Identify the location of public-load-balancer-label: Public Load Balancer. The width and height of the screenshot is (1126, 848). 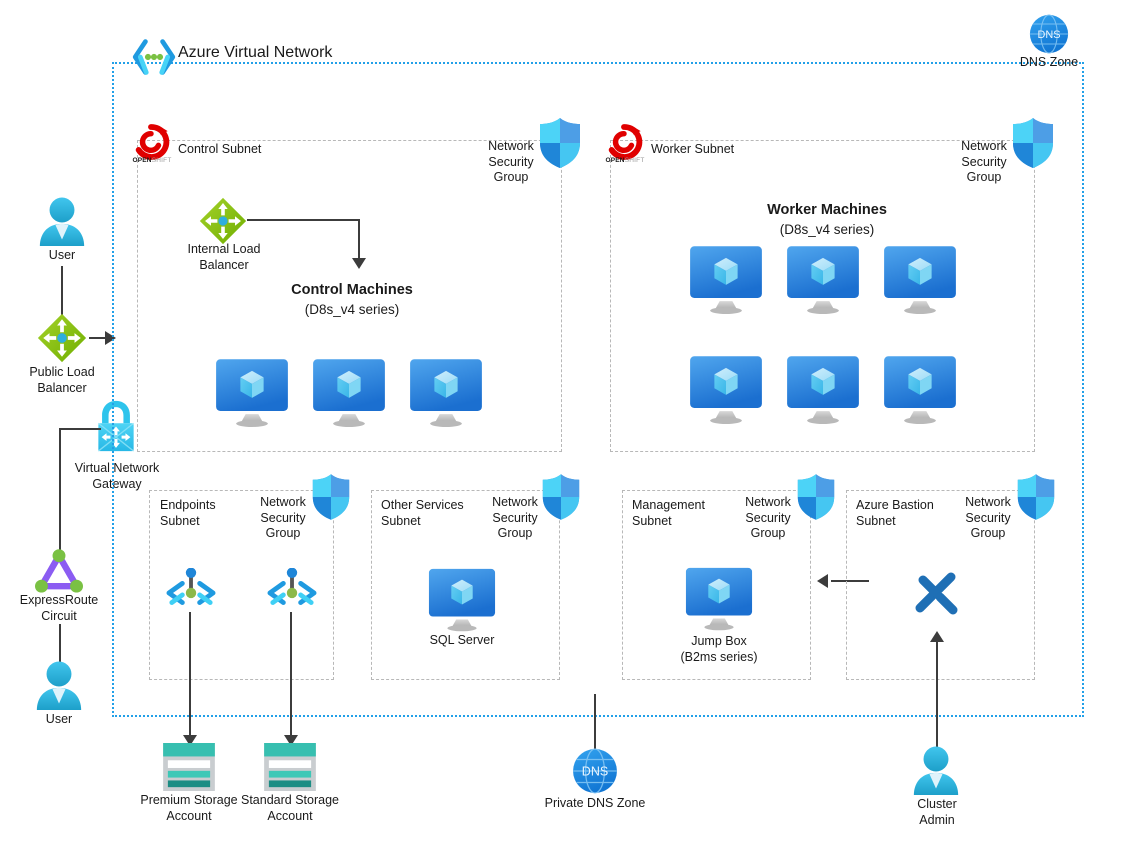
(62, 380).